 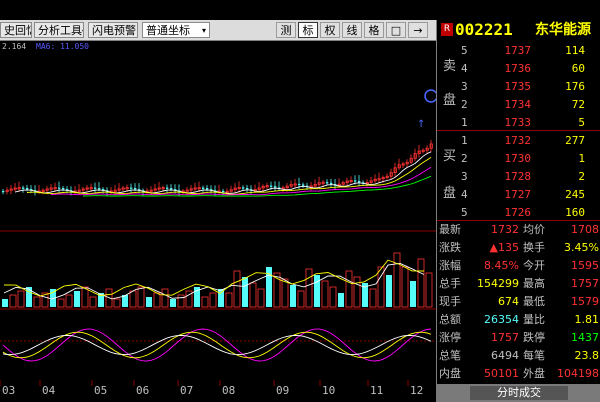 What do you see at coordinates (587, 319) in the screenshot?
I see `quote-value: 1.81` at bounding box center [587, 319].